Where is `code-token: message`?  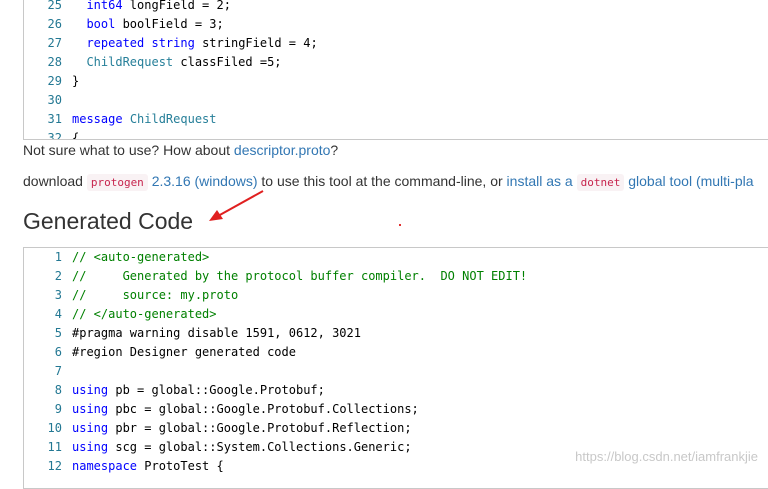
code-token: message is located at coordinates (97, 119).